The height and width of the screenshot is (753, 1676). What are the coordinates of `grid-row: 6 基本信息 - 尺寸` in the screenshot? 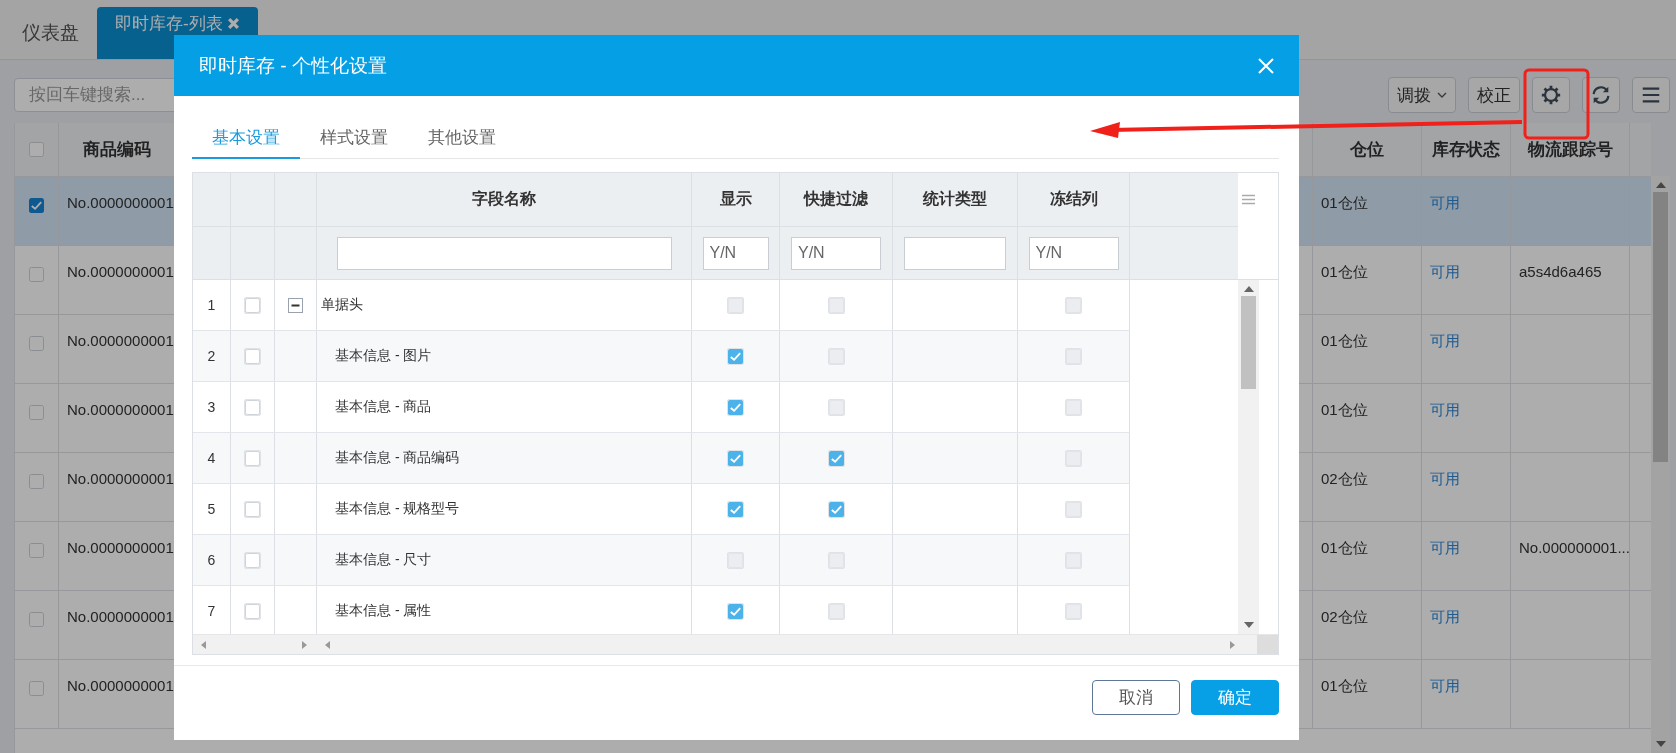 It's located at (661, 560).